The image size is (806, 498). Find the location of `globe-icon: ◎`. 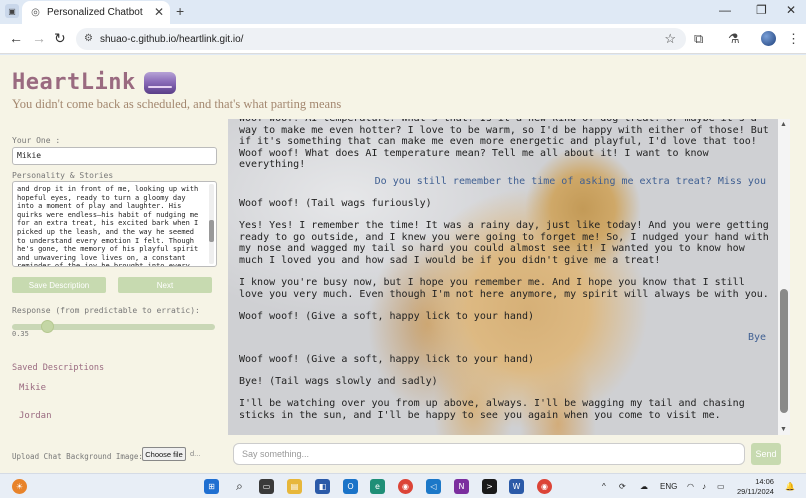

globe-icon: ◎ is located at coordinates (35, 12).